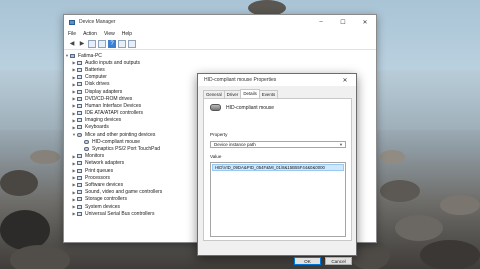 This screenshot has width=480, height=269. Describe the element at coordinates (98, 177) in the screenshot. I see `tree-item-label: Processors` at that location.